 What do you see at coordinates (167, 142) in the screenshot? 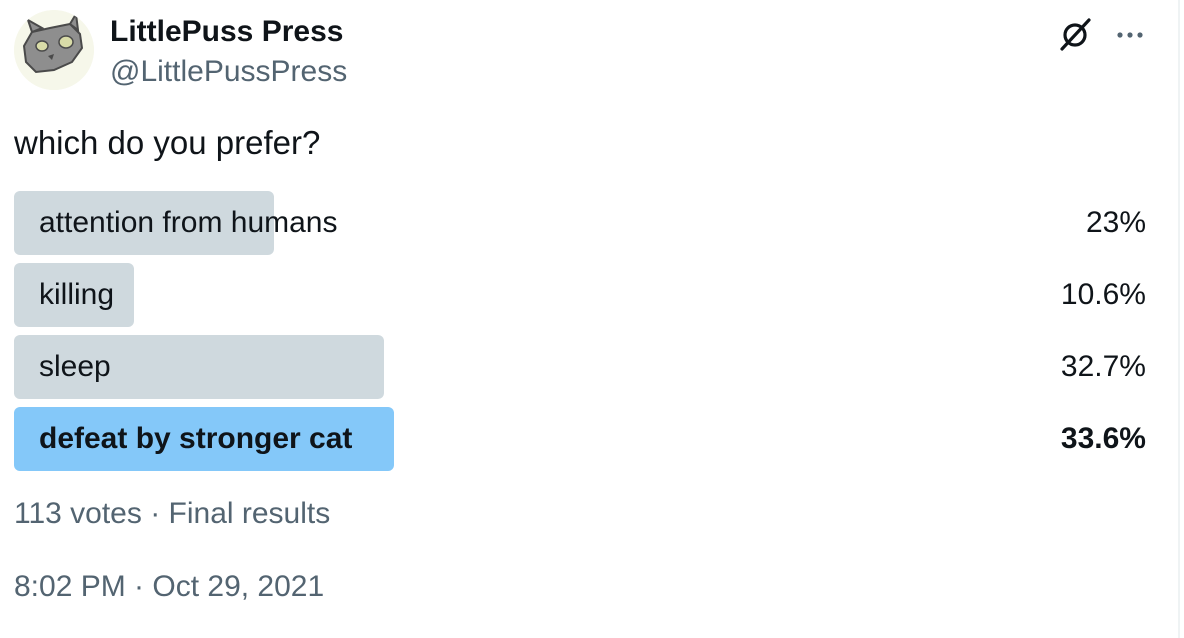
I see `tweet-text: which do you prefer?` at bounding box center [167, 142].